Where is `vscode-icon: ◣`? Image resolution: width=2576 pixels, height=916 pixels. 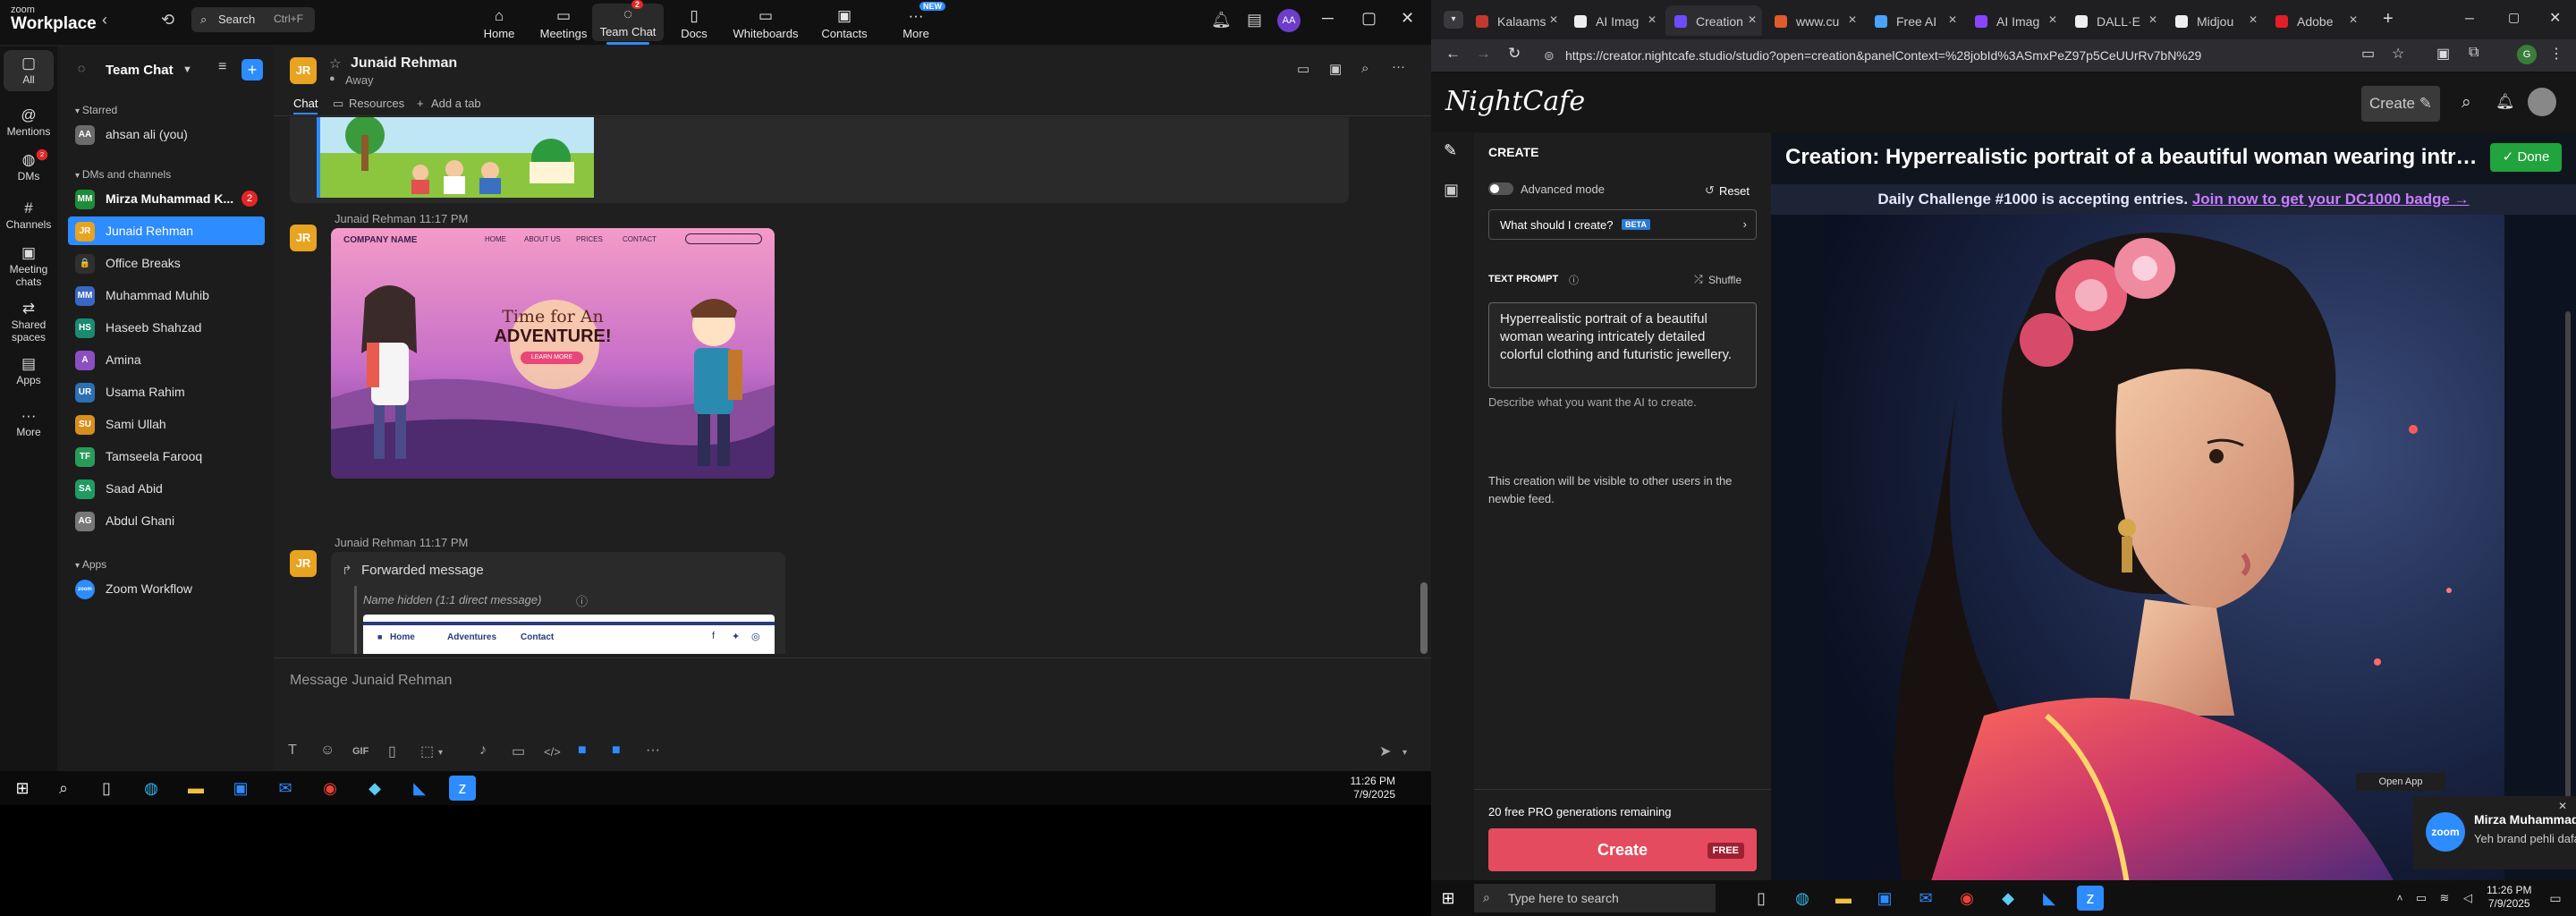
vscode-icon: ◣ is located at coordinates (2049, 898).